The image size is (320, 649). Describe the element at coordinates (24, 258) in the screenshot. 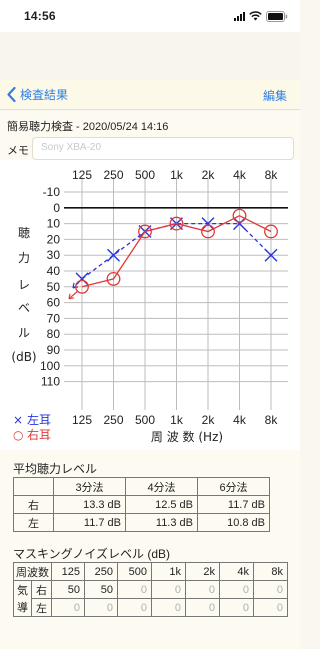

I see `y-axis-label-char: 力` at that location.